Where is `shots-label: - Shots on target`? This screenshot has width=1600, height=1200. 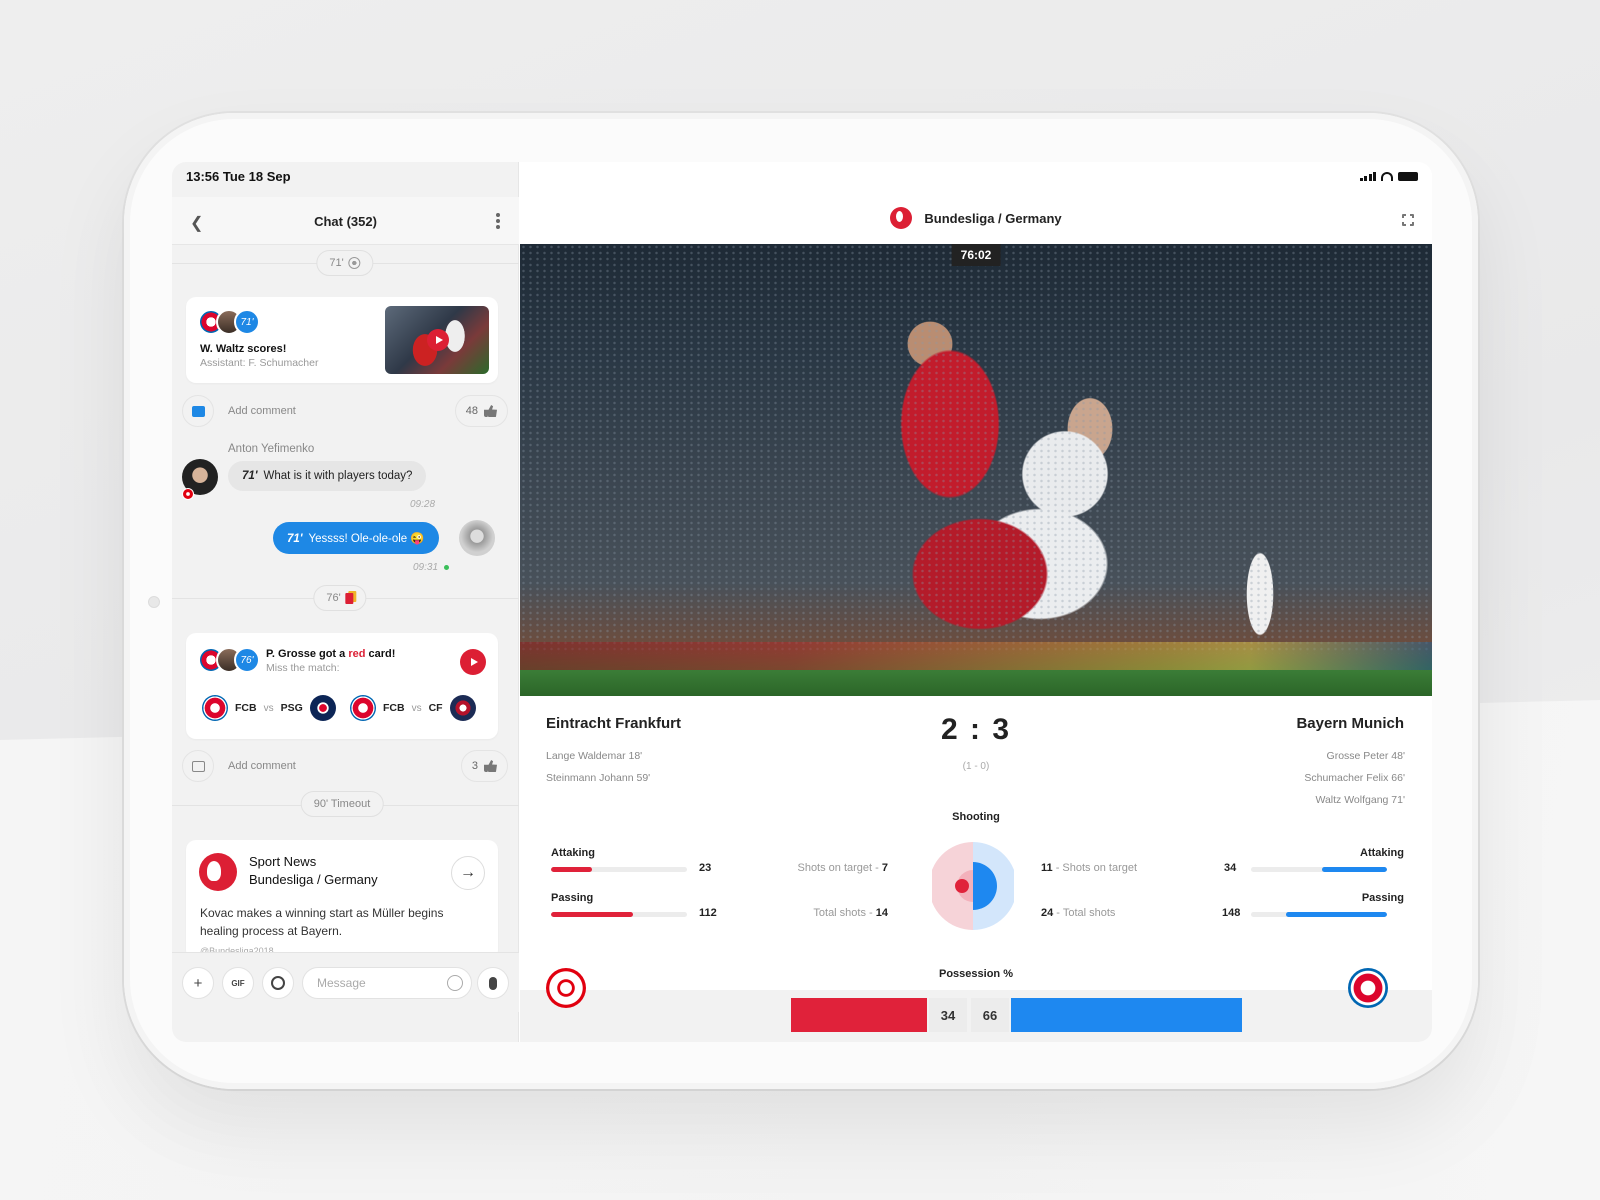 shots-label: - Shots on target is located at coordinates (1095, 868).